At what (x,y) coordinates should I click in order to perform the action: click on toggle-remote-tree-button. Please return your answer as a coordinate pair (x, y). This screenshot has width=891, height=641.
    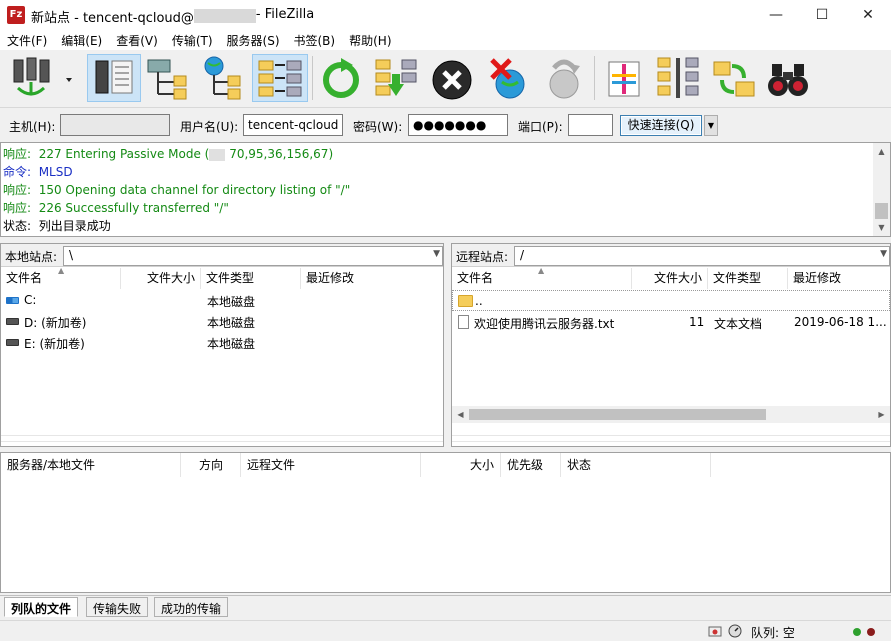
    Looking at the image, I should click on (222, 78).